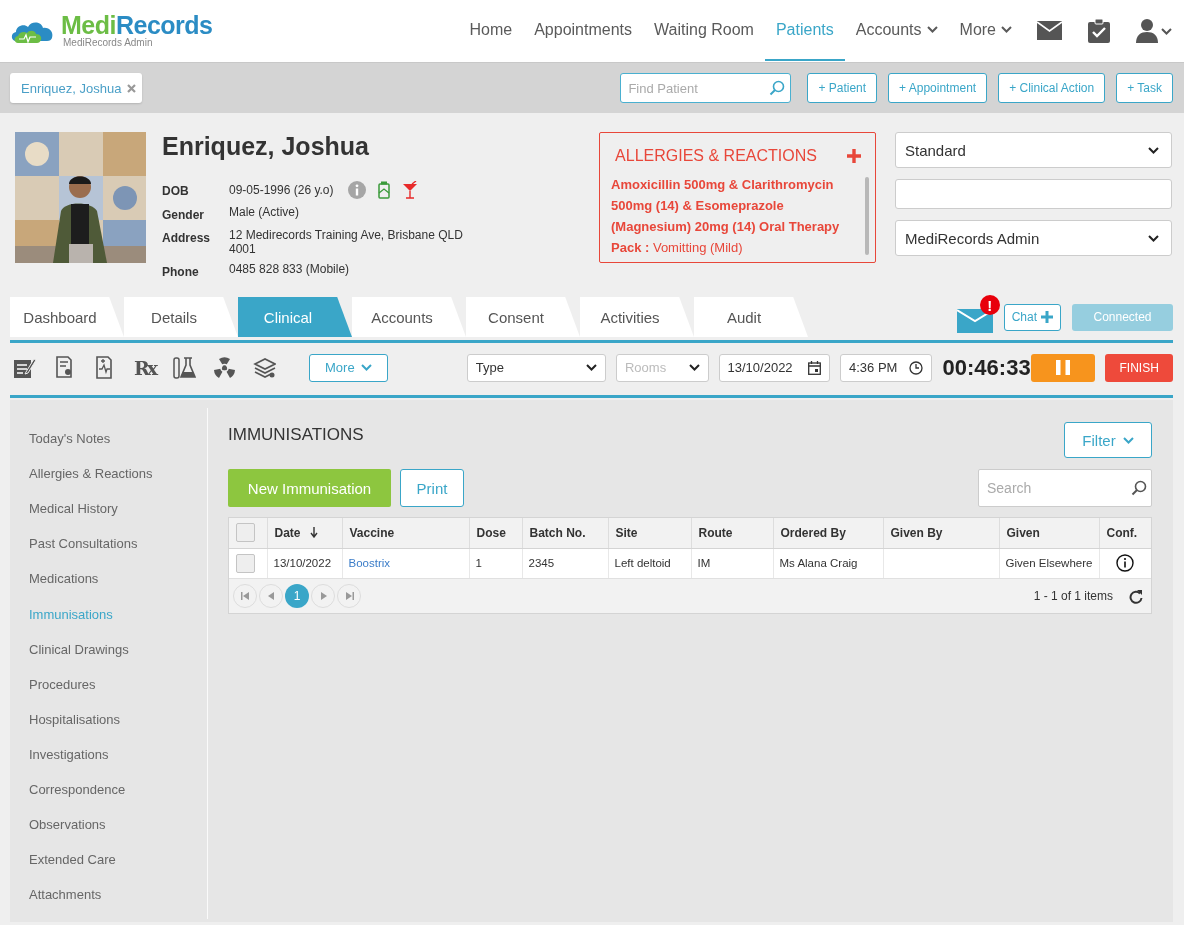 The width and height of the screenshot is (1184, 925). What do you see at coordinates (118, 789) in the screenshot?
I see `sidebar-item: Correspondence` at bounding box center [118, 789].